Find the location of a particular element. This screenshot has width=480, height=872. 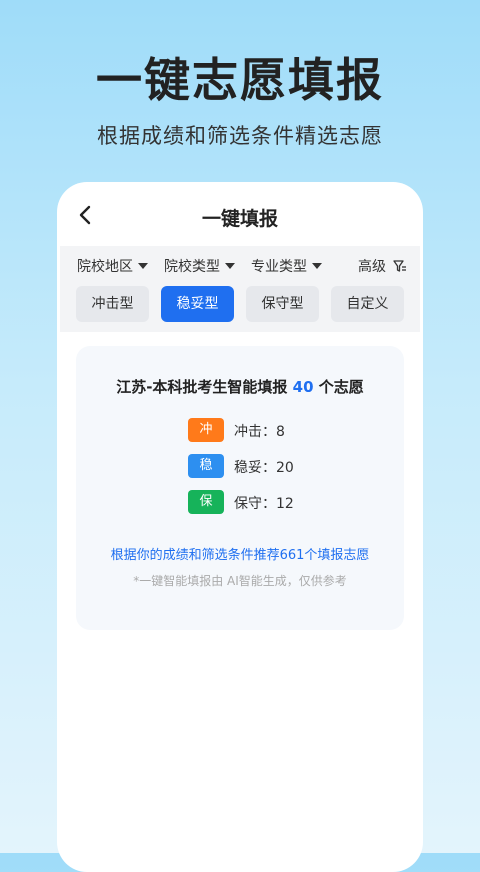

count-steady: 稳妥：20 is located at coordinates (264, 468).